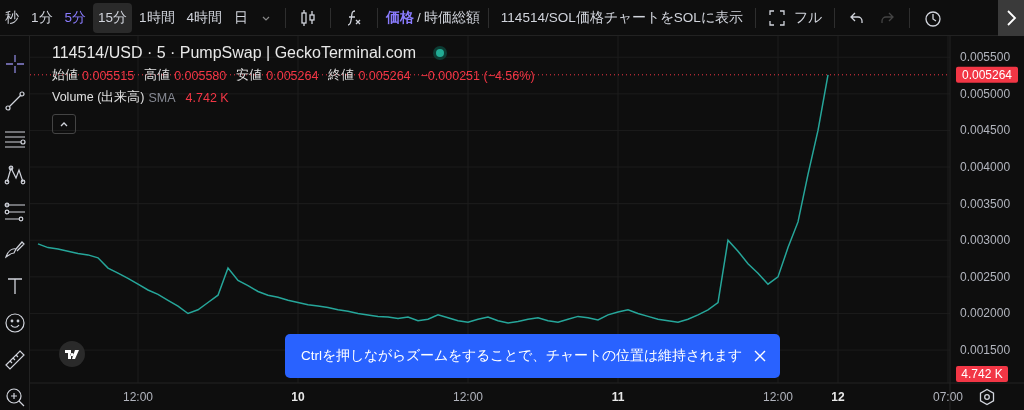  Describe the element at coordinates (65, 75) in the screenshot. I see `ohlc-label: 始値` at that location.